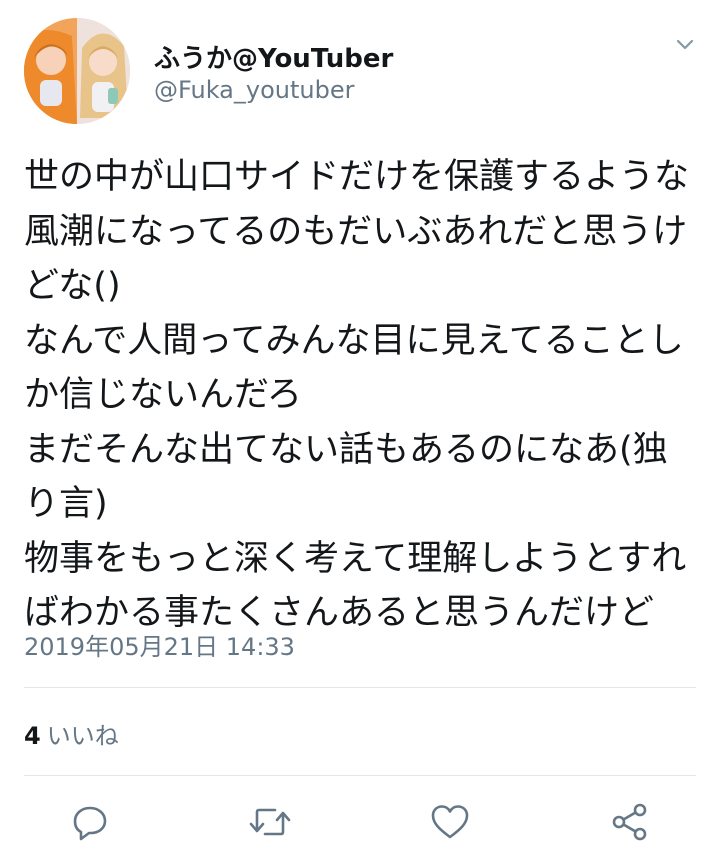 Image resolution: width=720 pixels, height=862 pixels. I want to click on avatar, so click(77, 71).